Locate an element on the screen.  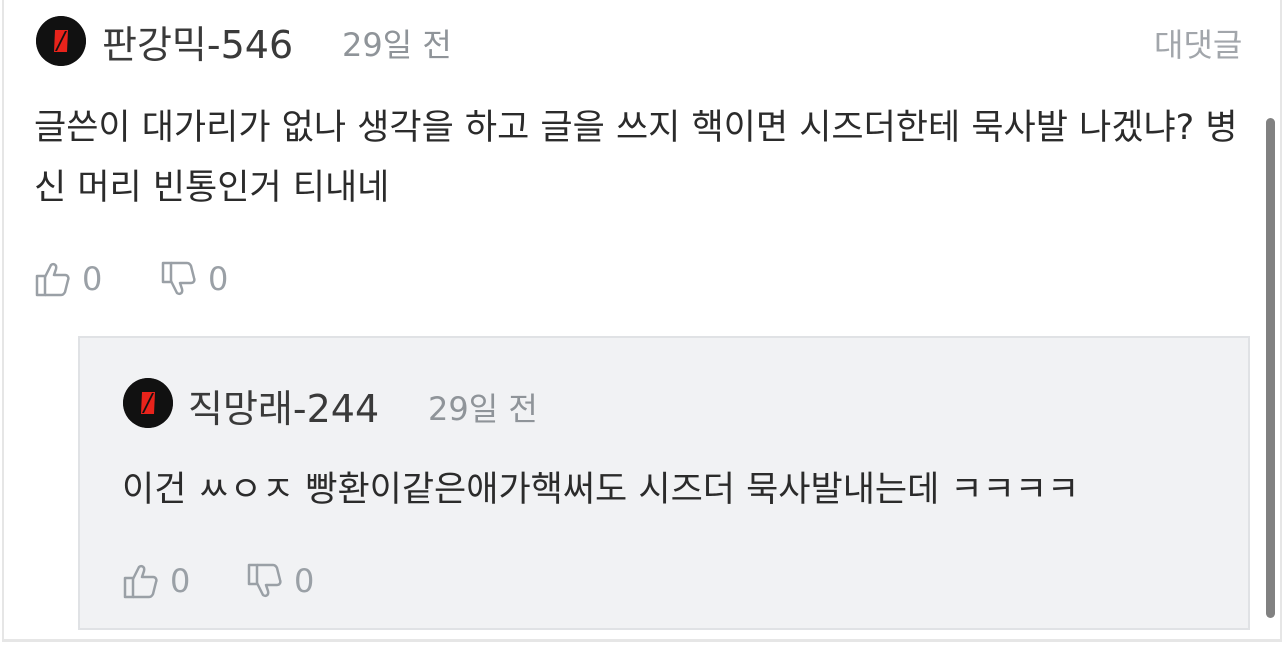
like-count: 0 is located at coordinates (92, 279).